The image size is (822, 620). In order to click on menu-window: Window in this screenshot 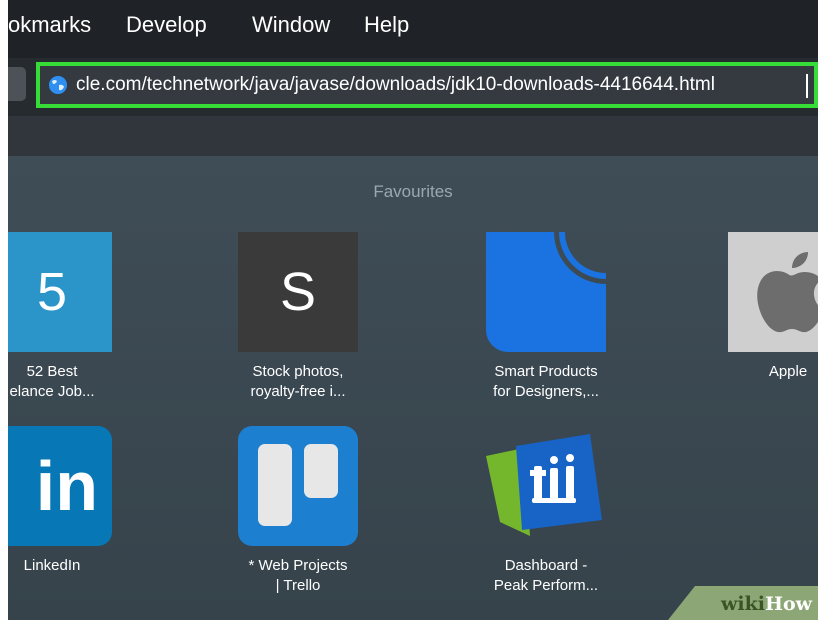, I will do `click(291, 25)`.